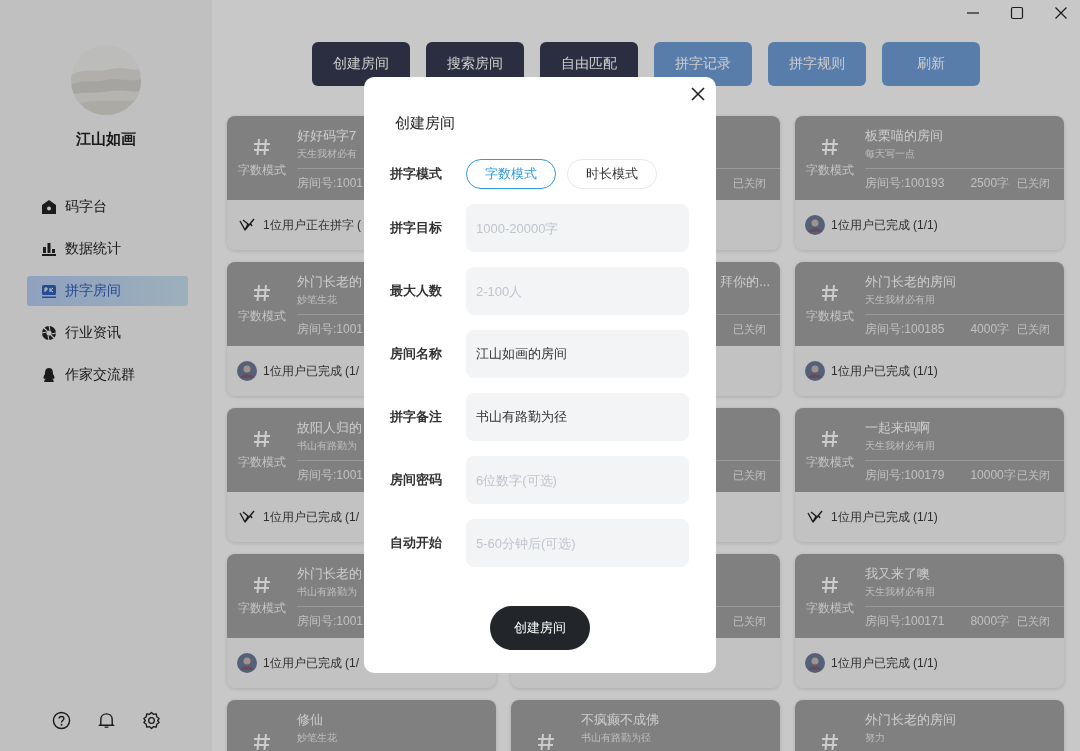 This screenshot has height=751, width=1080. What do you see at coordinates (905, 475) in the screenshot?
I see `room-number: 房间号:100179` at bounding box center [905, 475].